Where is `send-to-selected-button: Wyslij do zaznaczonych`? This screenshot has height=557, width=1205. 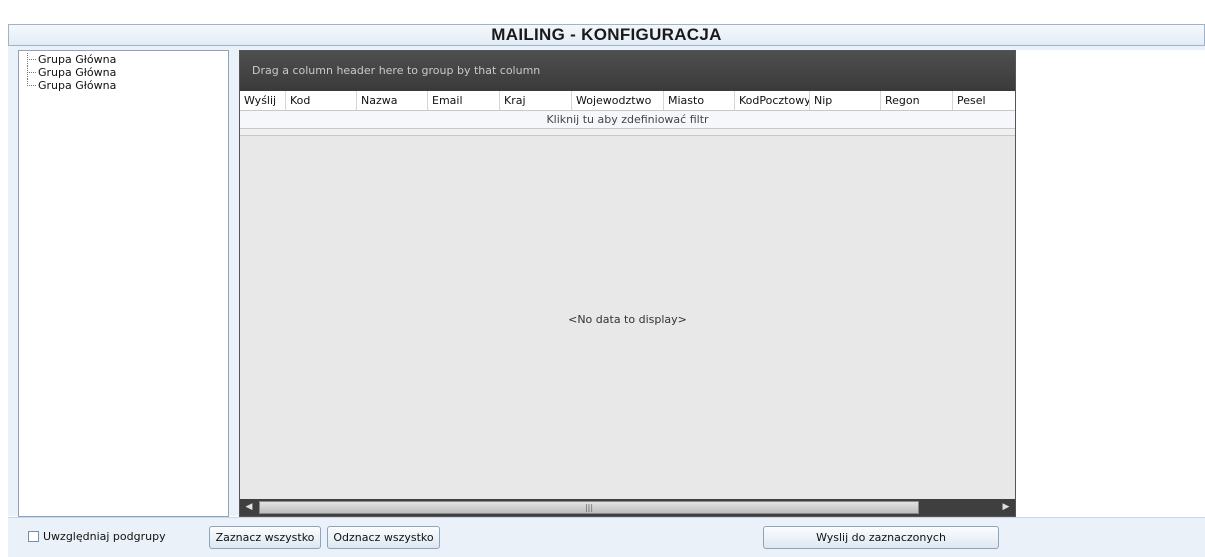
send-to-selected-button: Wyslij do zaznaczonych is located at coordinates (881, 537).